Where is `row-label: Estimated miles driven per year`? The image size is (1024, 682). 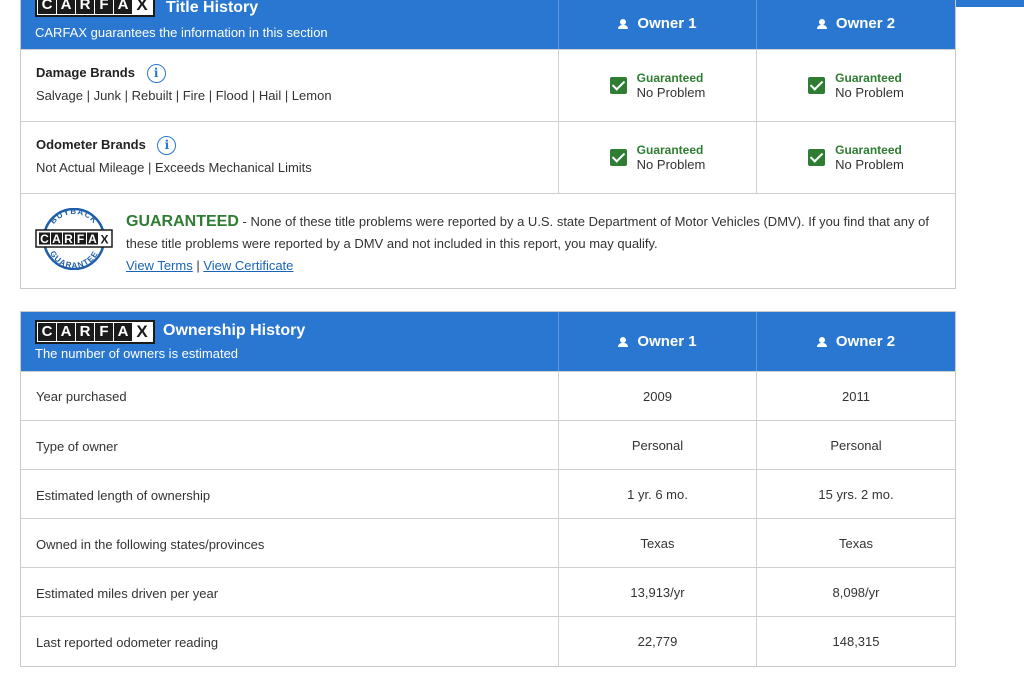 row-label: Estimated miles driven per year is located at coordinates (127, 593).